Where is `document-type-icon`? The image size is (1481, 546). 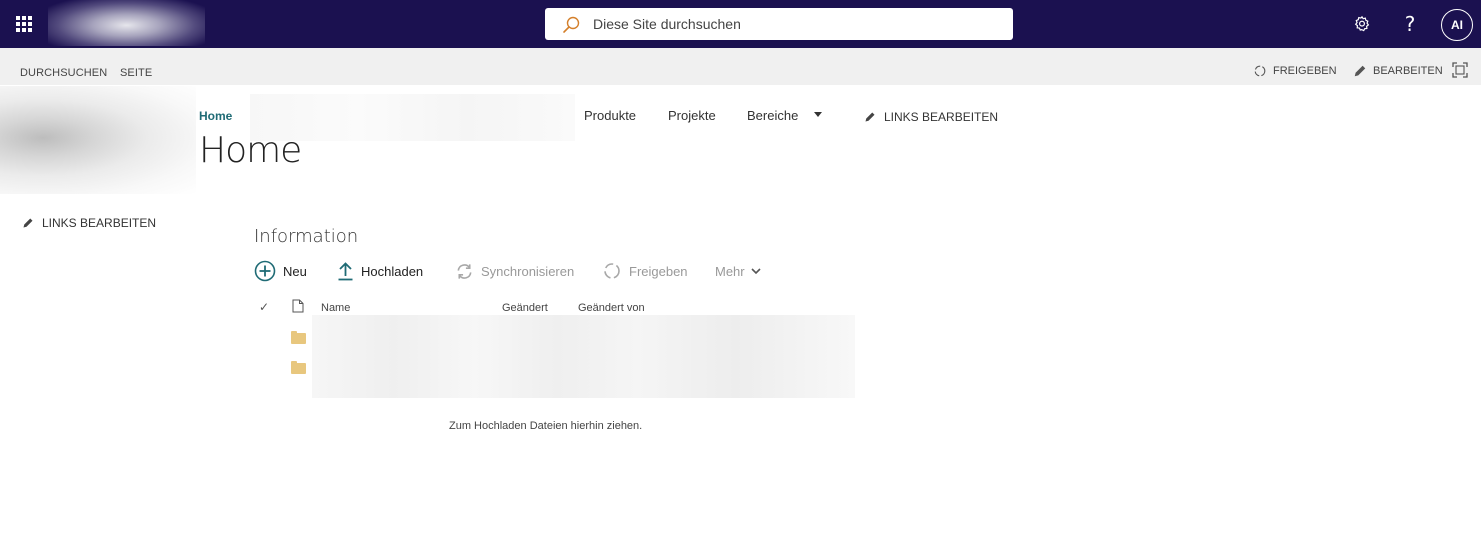 document-type-icon is located at coordinates (298, 306).